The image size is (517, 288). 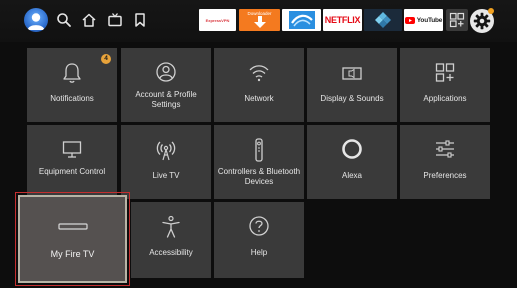 What do you see at coordinates (445, 85) in the screenshot?
I see `tile-applications: Applications` at bounding box center [445, 85].